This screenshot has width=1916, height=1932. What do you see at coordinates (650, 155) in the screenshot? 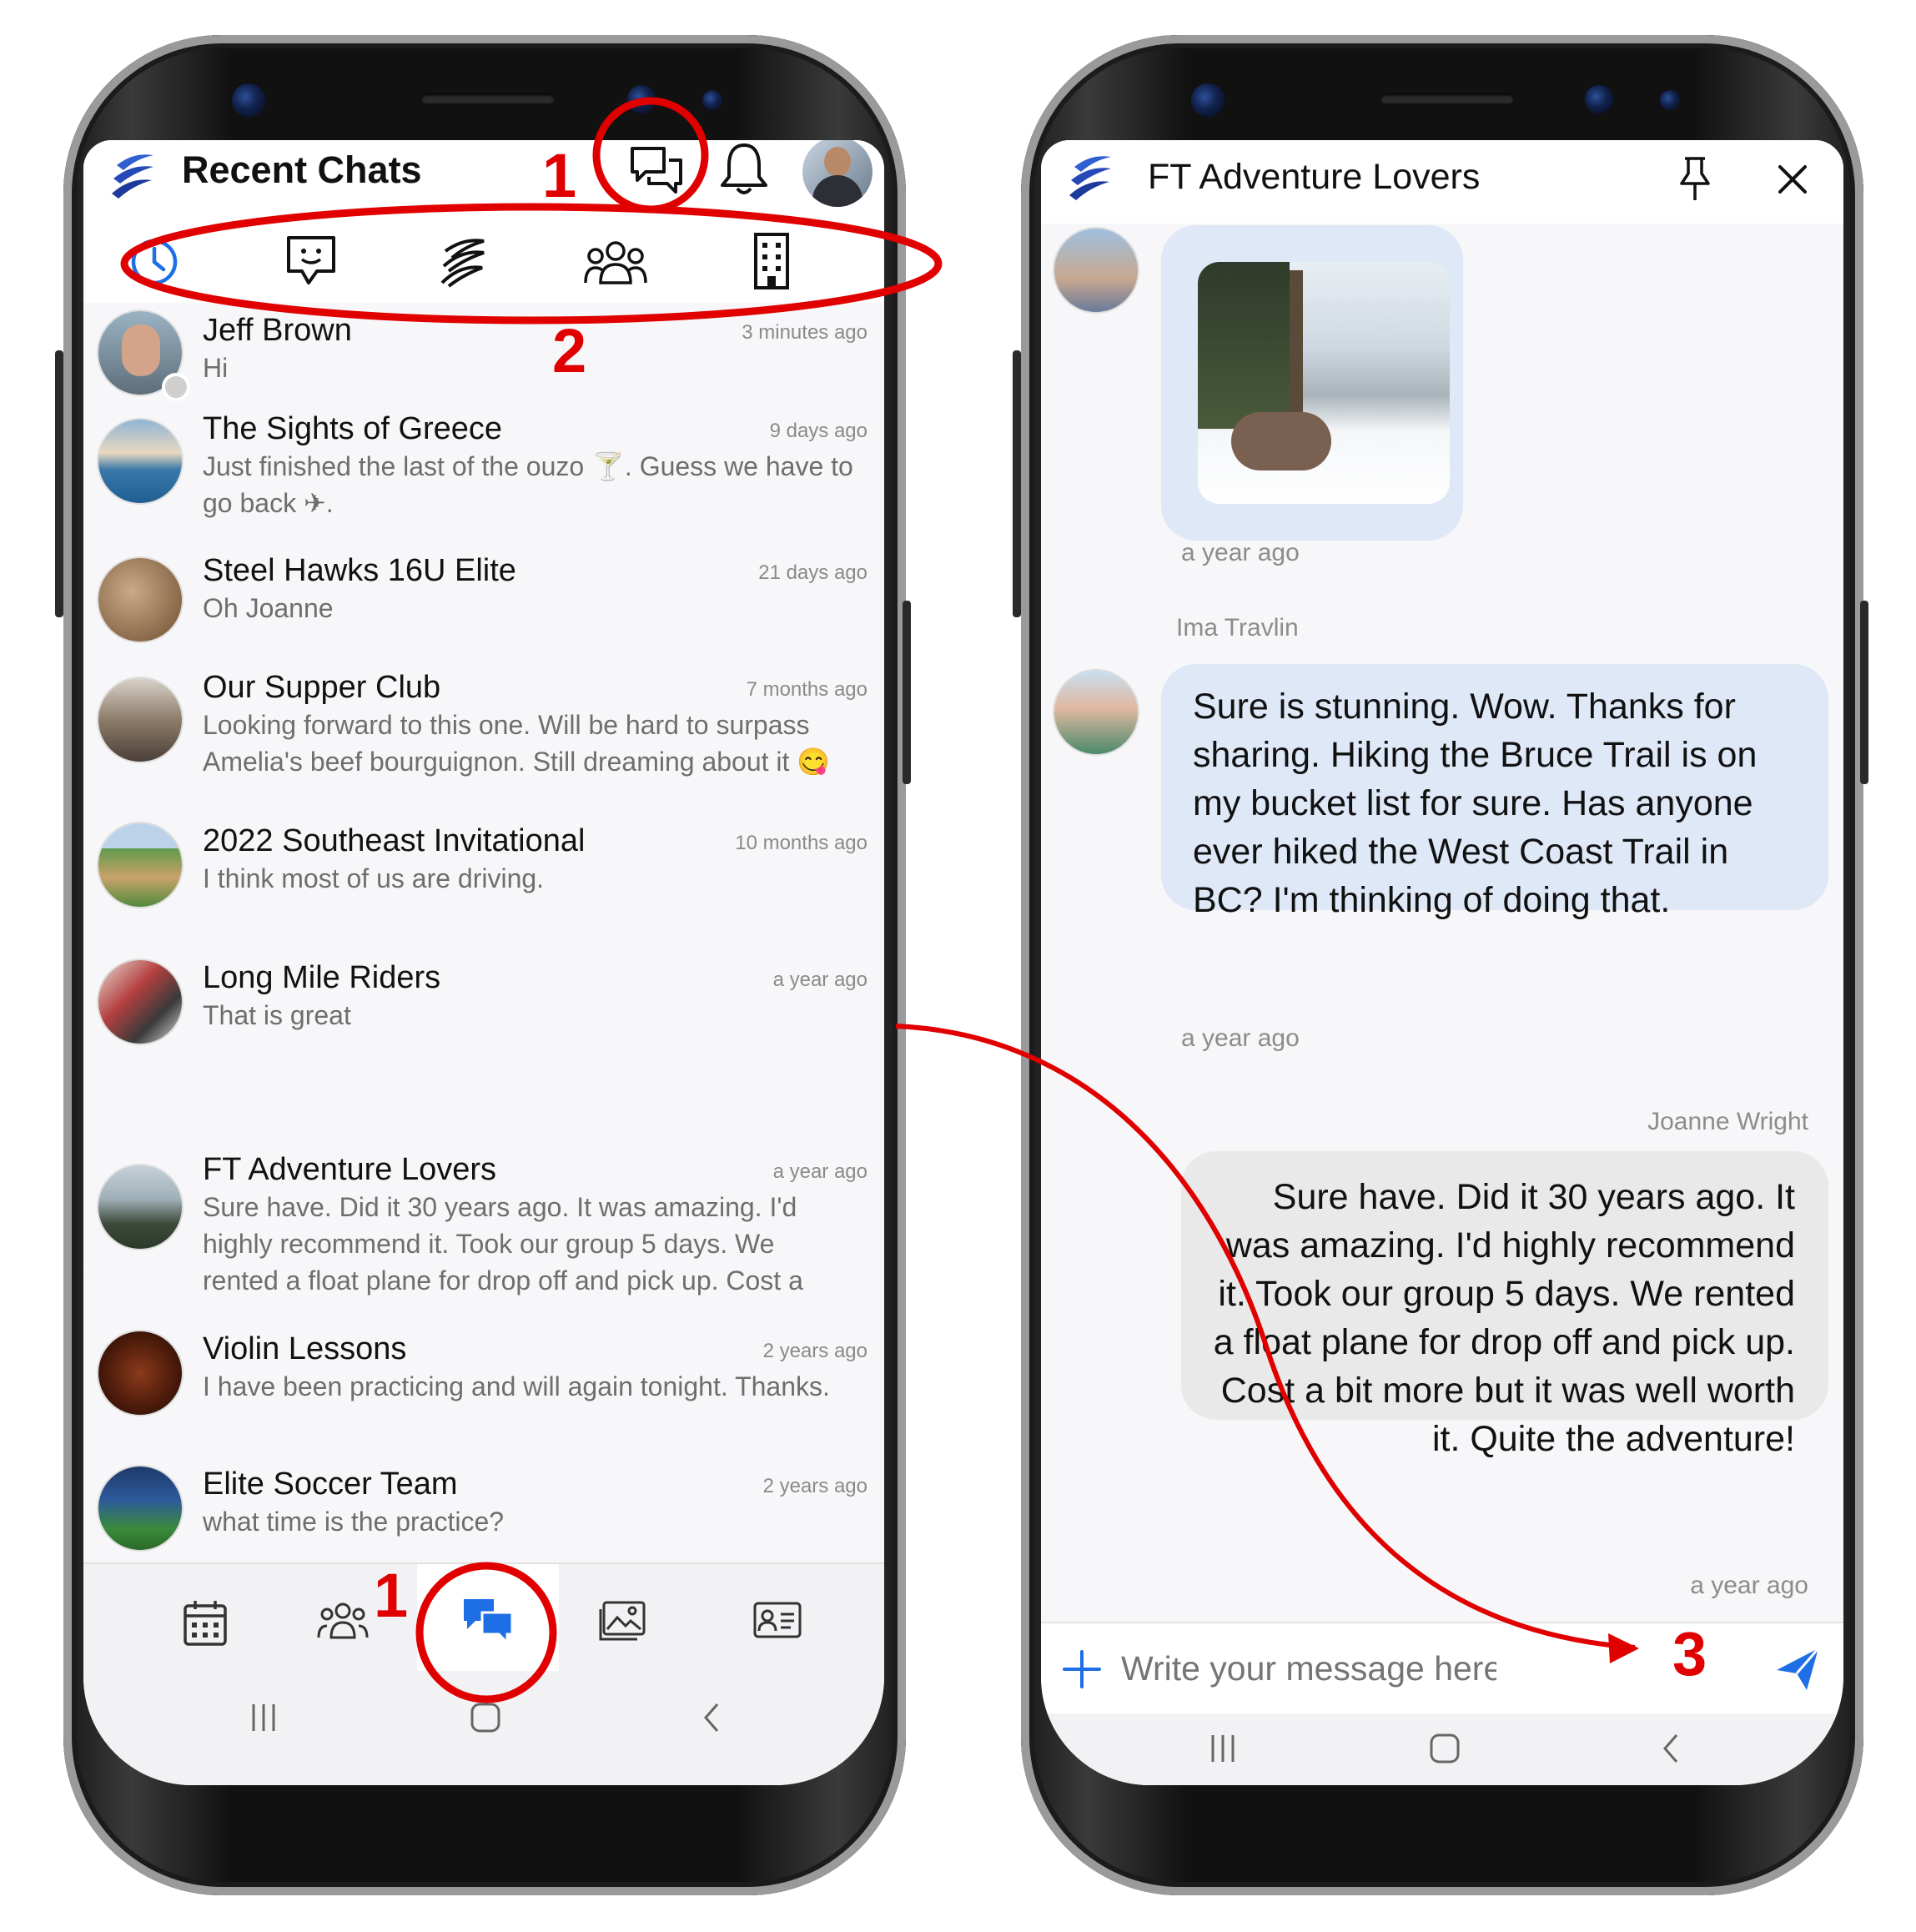
I see `annotation-circle-chats` at bounding box center [650, 155].